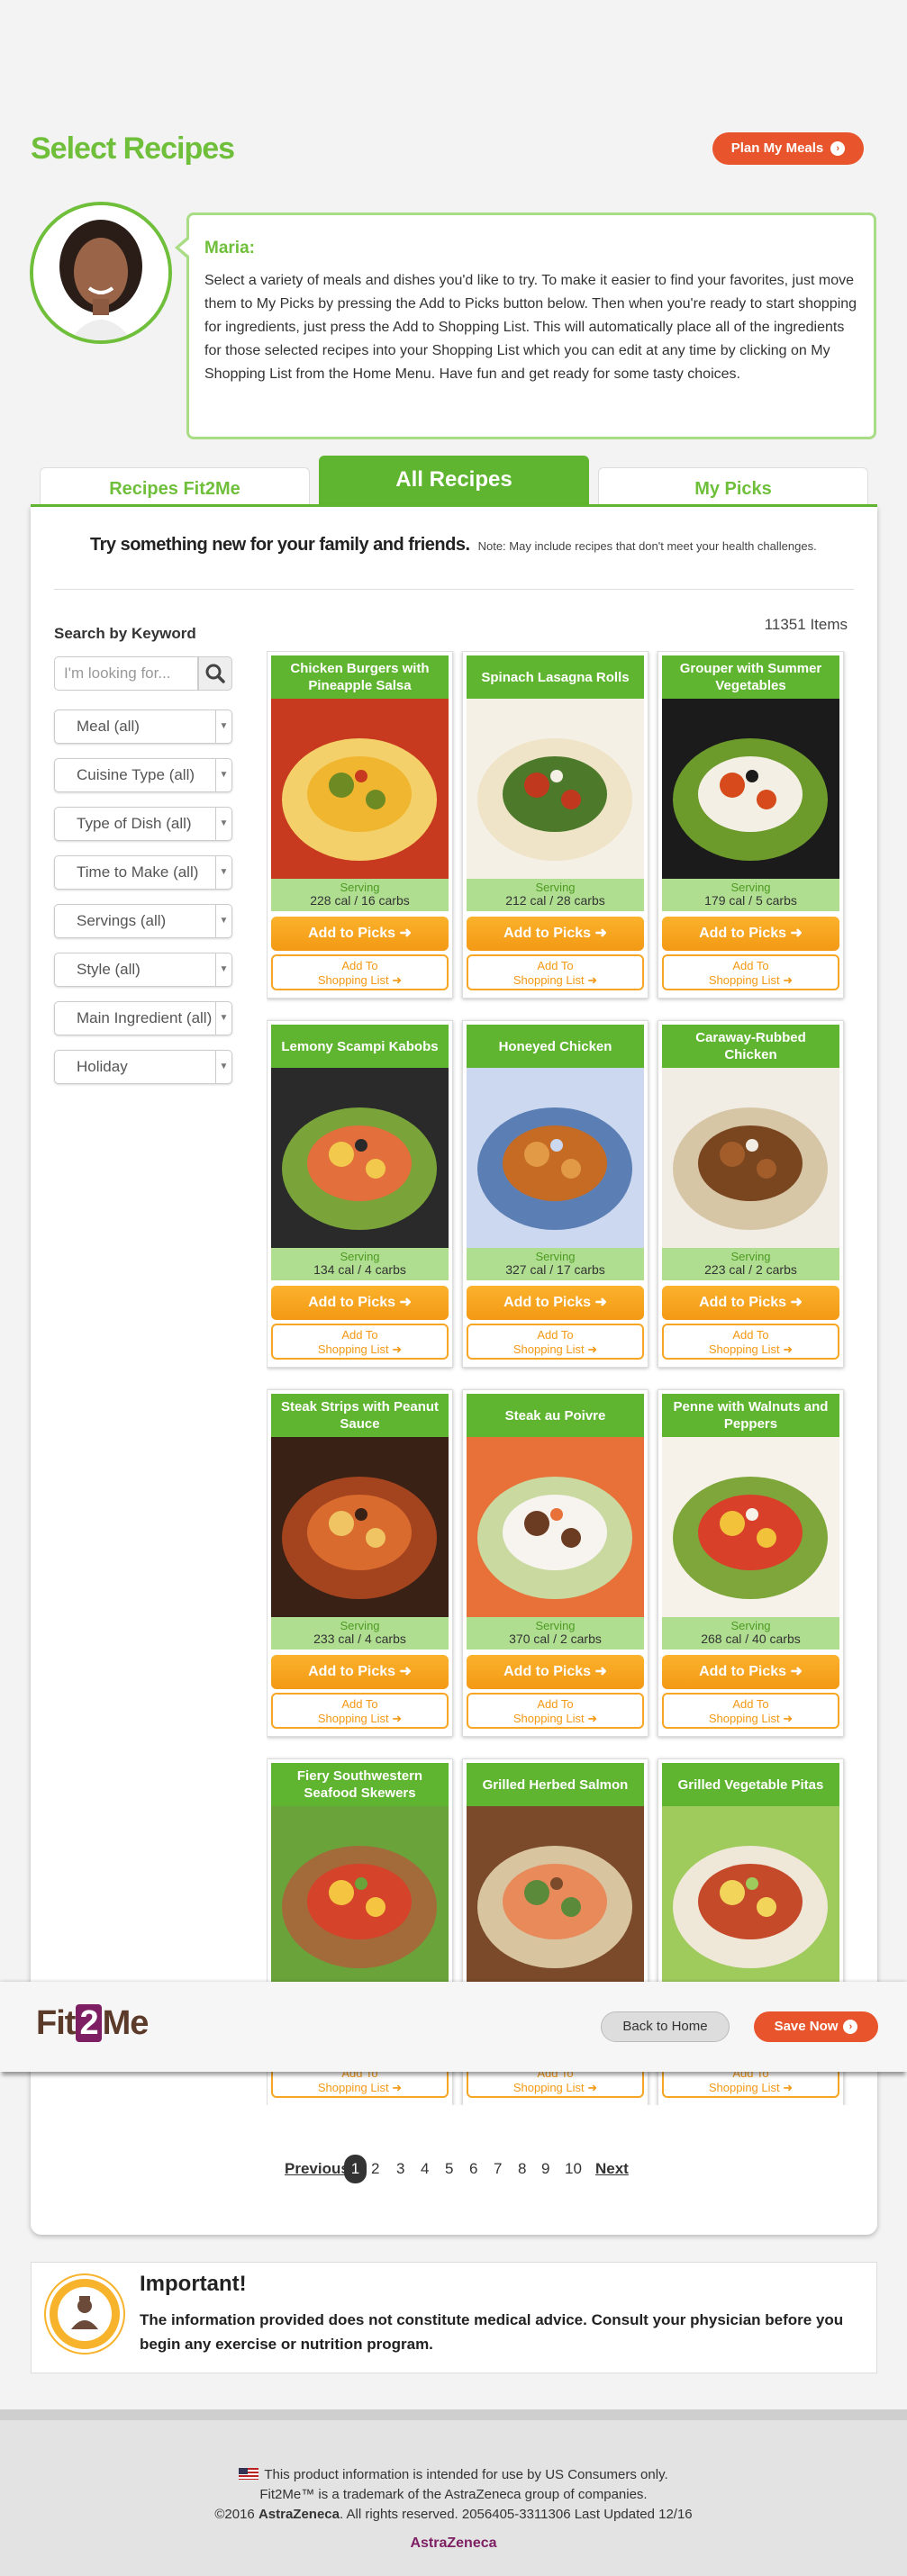 This screenshot has height=2576, width=907. I want to click on filter-select: Servings (all) ▼, so click(143, 921).